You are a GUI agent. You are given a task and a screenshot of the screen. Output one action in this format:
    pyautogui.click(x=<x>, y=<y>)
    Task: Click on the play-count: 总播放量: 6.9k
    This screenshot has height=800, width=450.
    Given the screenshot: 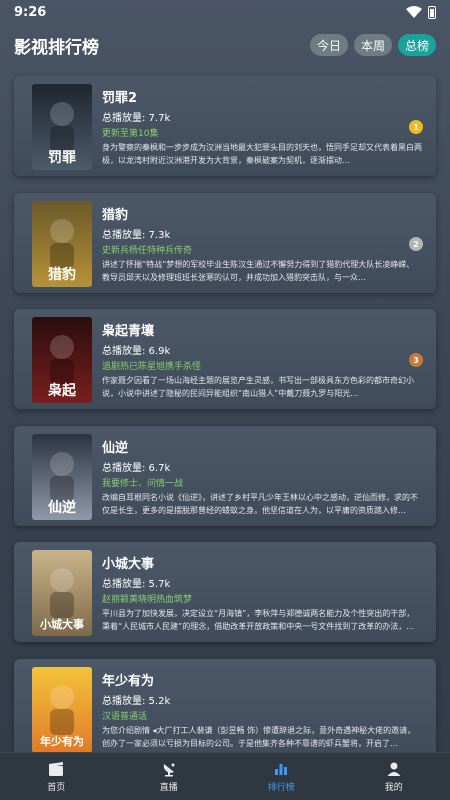 What is the action you would take?
    pyautogui.click(x=136, y=351)
    